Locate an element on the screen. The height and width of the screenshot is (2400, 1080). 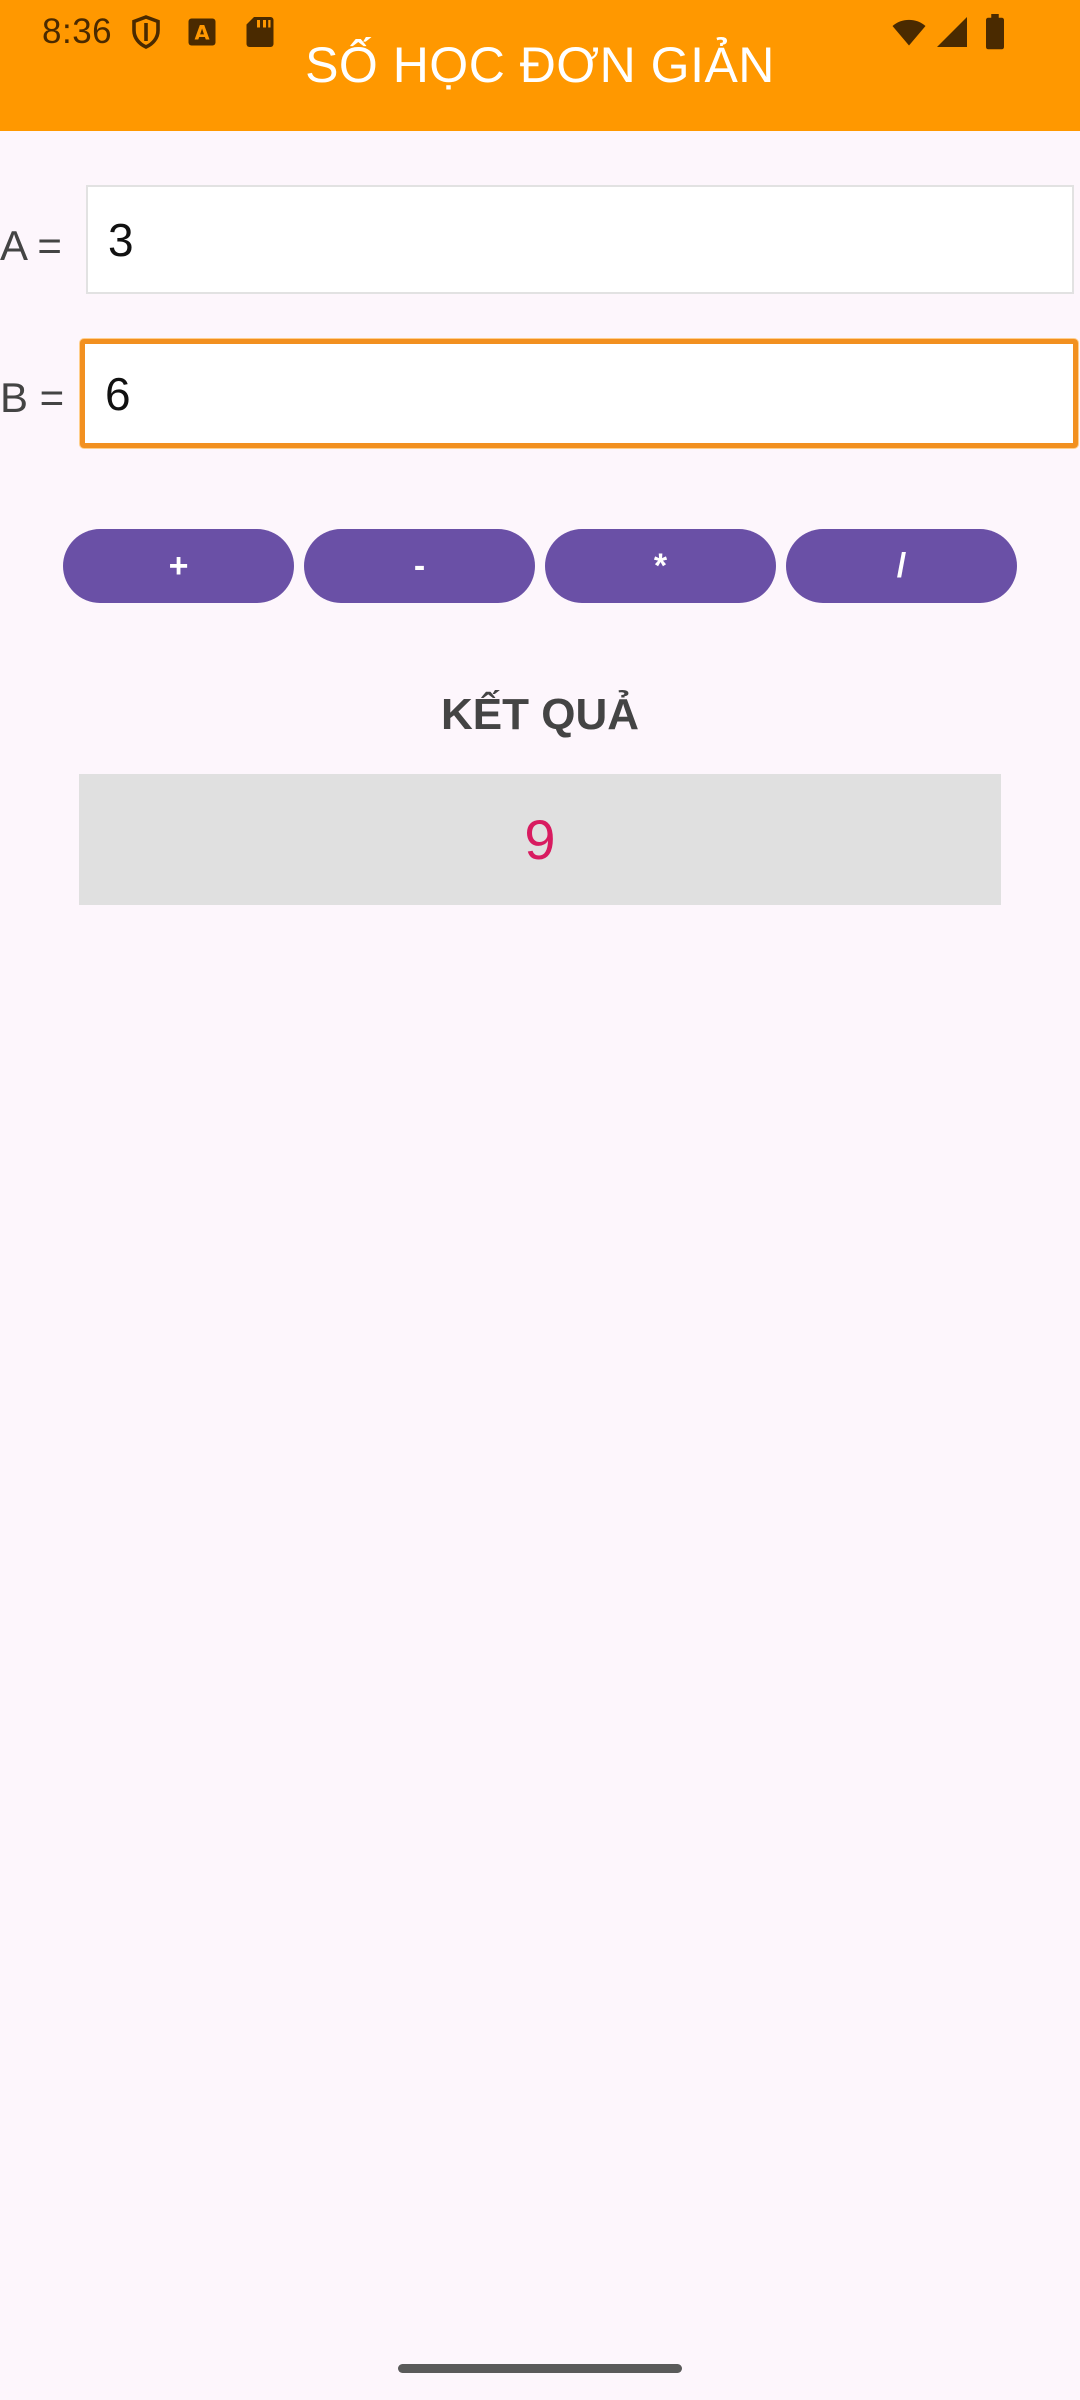
input-a-field is located at coordinates (580, 239).